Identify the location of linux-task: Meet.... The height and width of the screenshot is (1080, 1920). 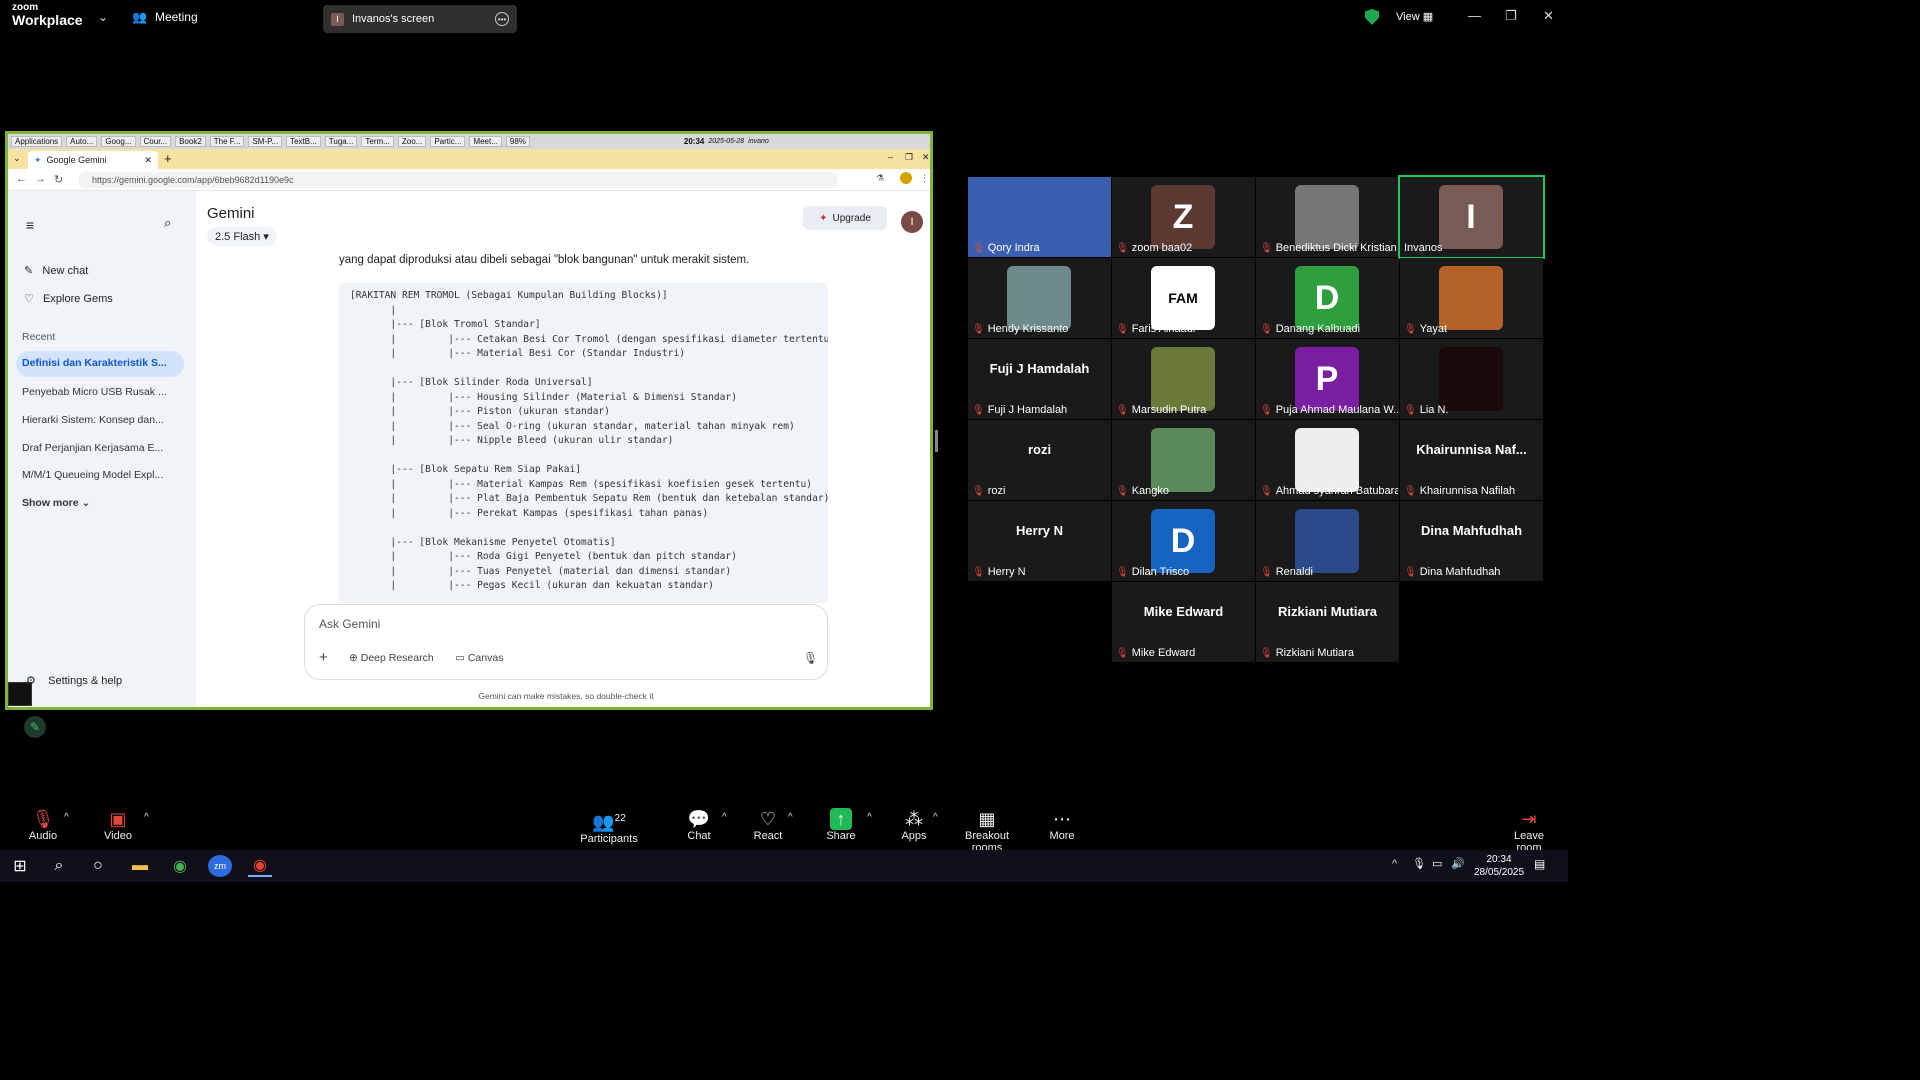
(485, 141).